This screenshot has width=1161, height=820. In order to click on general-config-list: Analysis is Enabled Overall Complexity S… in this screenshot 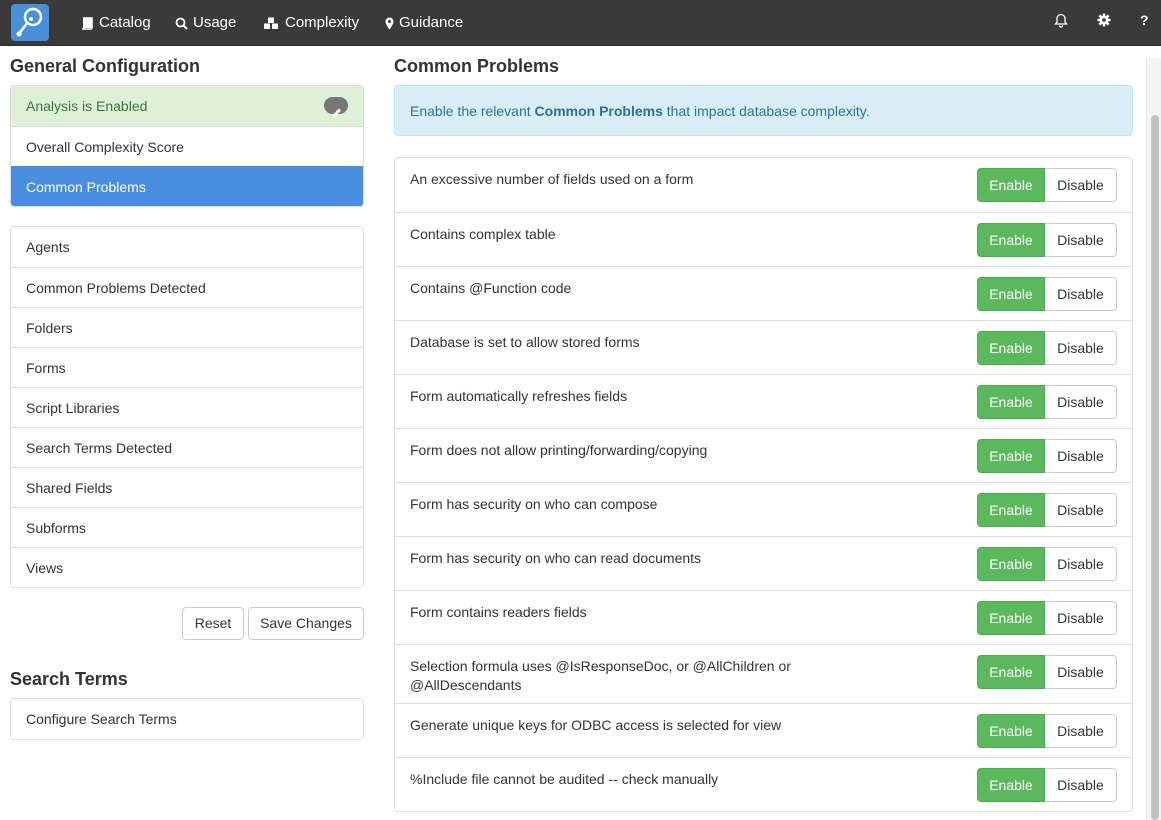, I will do `click(187, 146)`.